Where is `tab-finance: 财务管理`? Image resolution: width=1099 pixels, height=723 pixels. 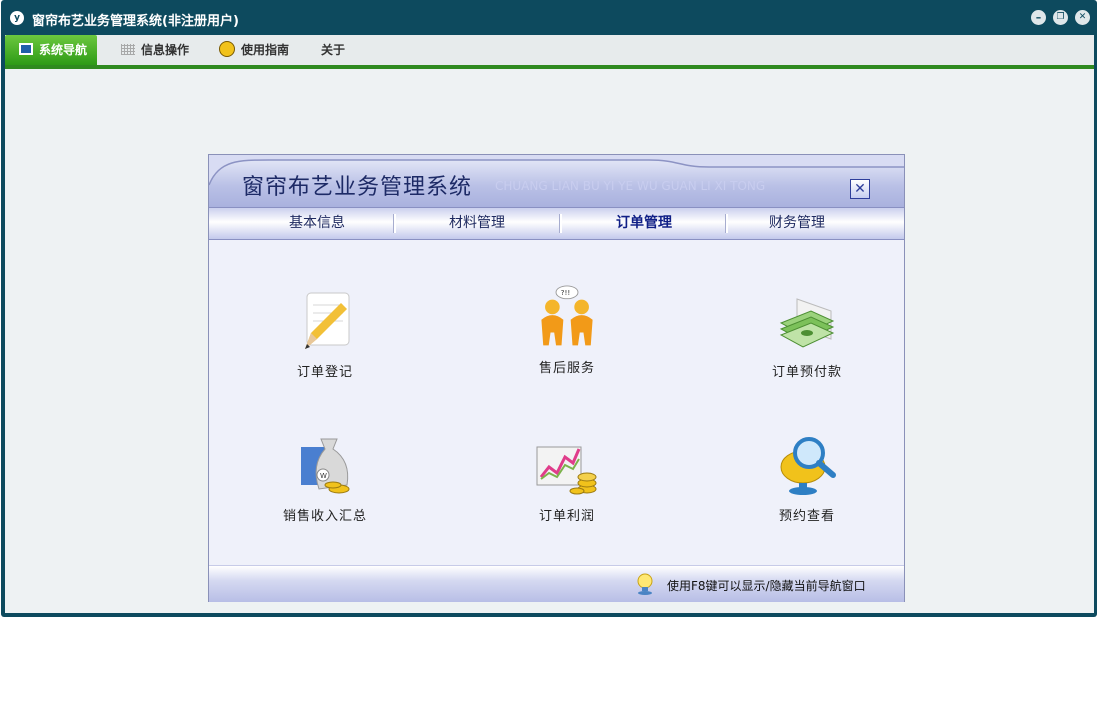
tab-finance: 财务管理 is located at coordinates (797, 223).